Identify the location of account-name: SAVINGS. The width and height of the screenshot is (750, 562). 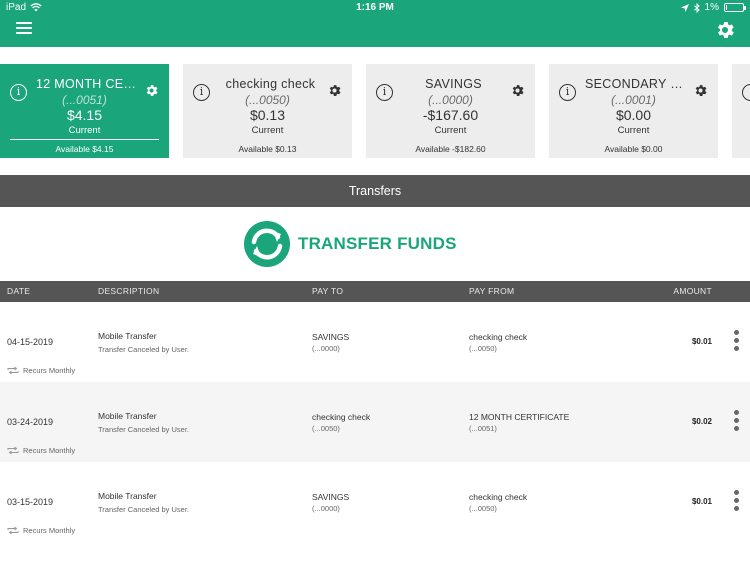
(453, 84).